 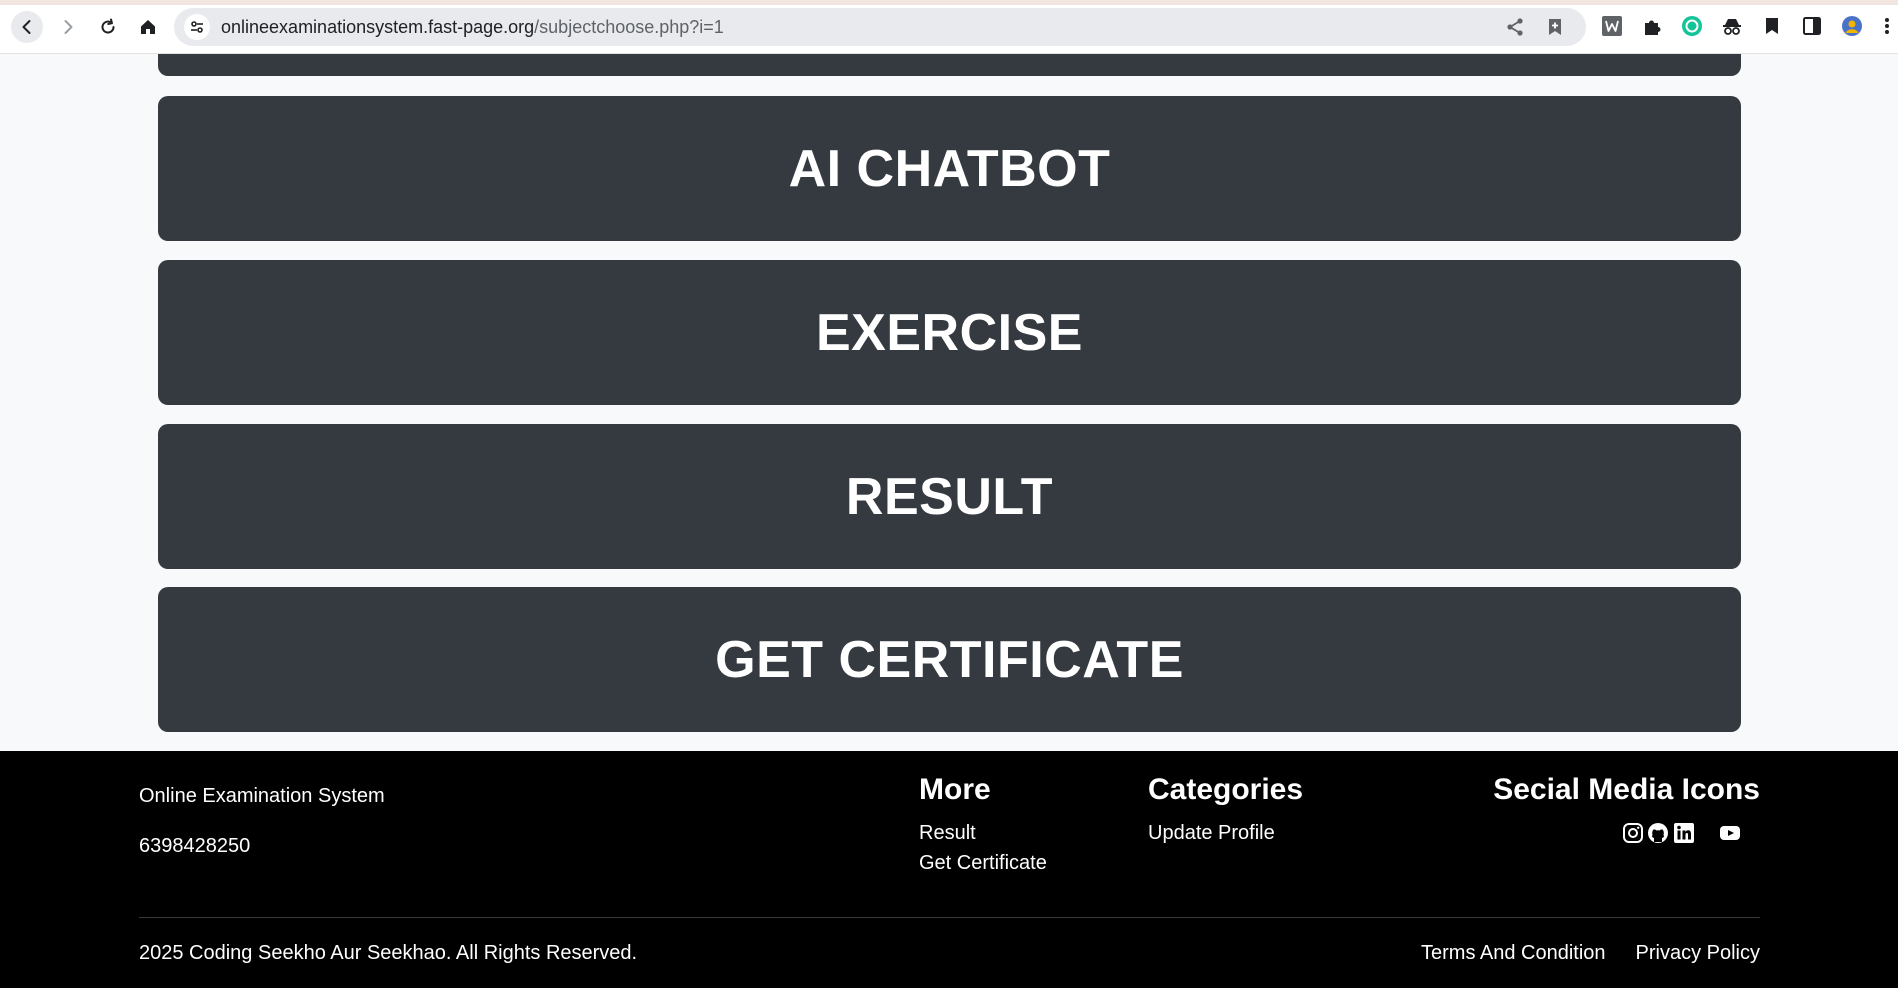 I want to click on exercise-button: EXERCISE, so click(x=949, y=332).